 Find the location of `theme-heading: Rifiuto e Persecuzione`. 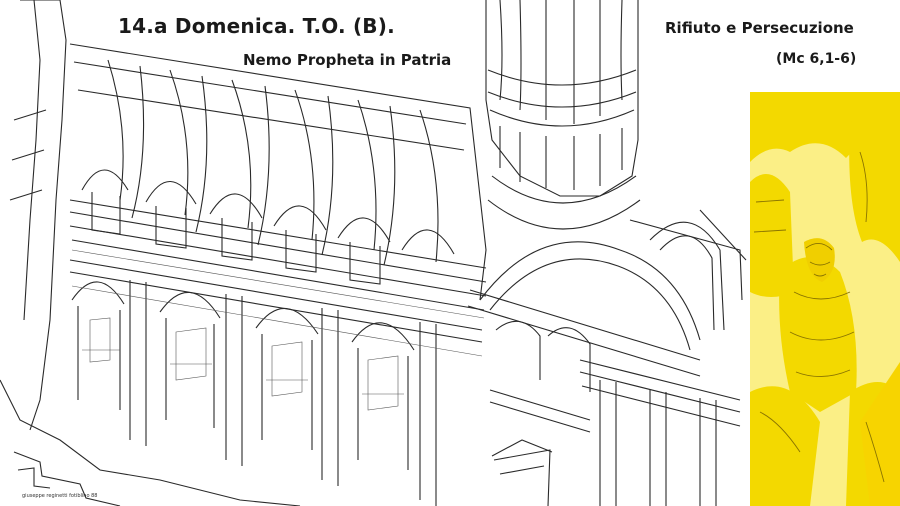

theme-heading: Rifiuto e Persecuzione is located at coordinates (759, 28).